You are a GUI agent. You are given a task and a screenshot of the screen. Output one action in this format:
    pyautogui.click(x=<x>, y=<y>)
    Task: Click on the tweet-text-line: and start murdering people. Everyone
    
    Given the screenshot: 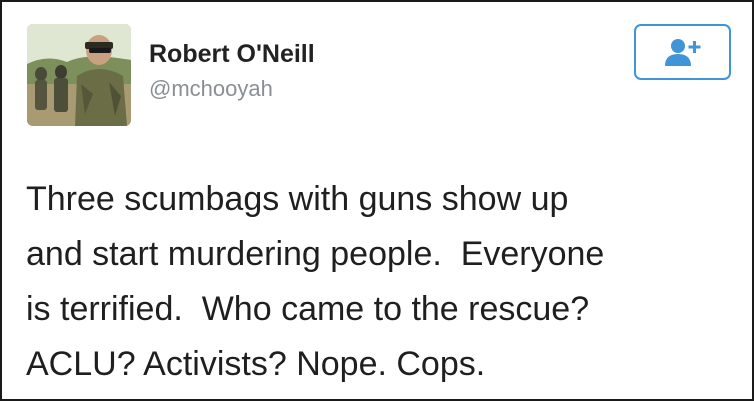 What is the action you would take?
    pyautogui.click(x=315, y=254)
    